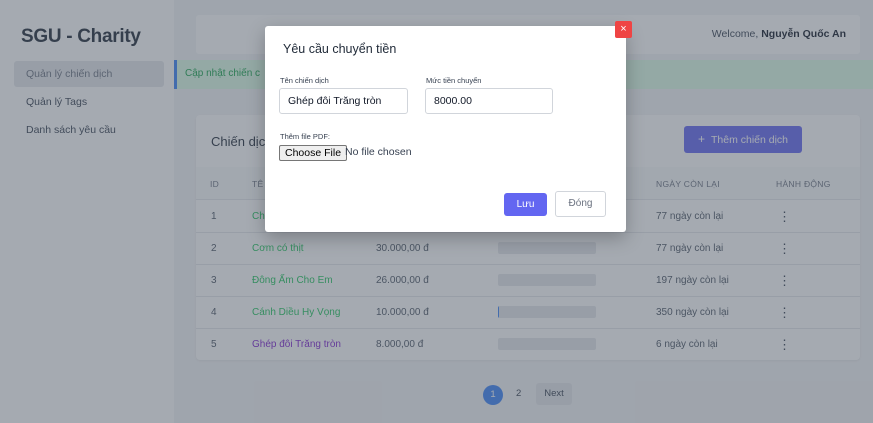 Image resolution: width=873 pixels, height=423 pixels. I want to click on campaign-name-field, so click(343, 101).